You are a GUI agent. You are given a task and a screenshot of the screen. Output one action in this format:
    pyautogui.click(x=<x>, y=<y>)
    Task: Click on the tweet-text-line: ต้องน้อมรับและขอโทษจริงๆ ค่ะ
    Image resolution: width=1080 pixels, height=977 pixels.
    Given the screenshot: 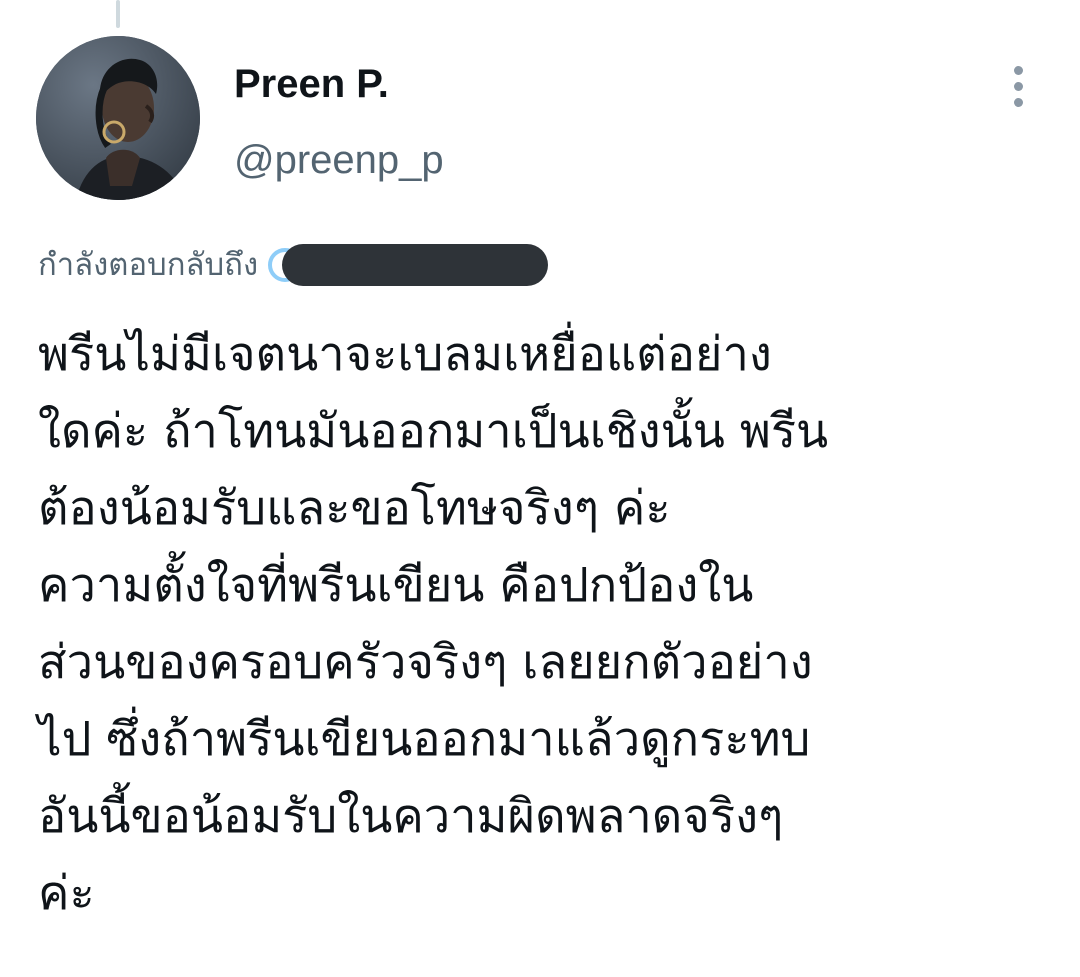 What is the action you would take?
    pyautogui.click(x=354, y=508)
    